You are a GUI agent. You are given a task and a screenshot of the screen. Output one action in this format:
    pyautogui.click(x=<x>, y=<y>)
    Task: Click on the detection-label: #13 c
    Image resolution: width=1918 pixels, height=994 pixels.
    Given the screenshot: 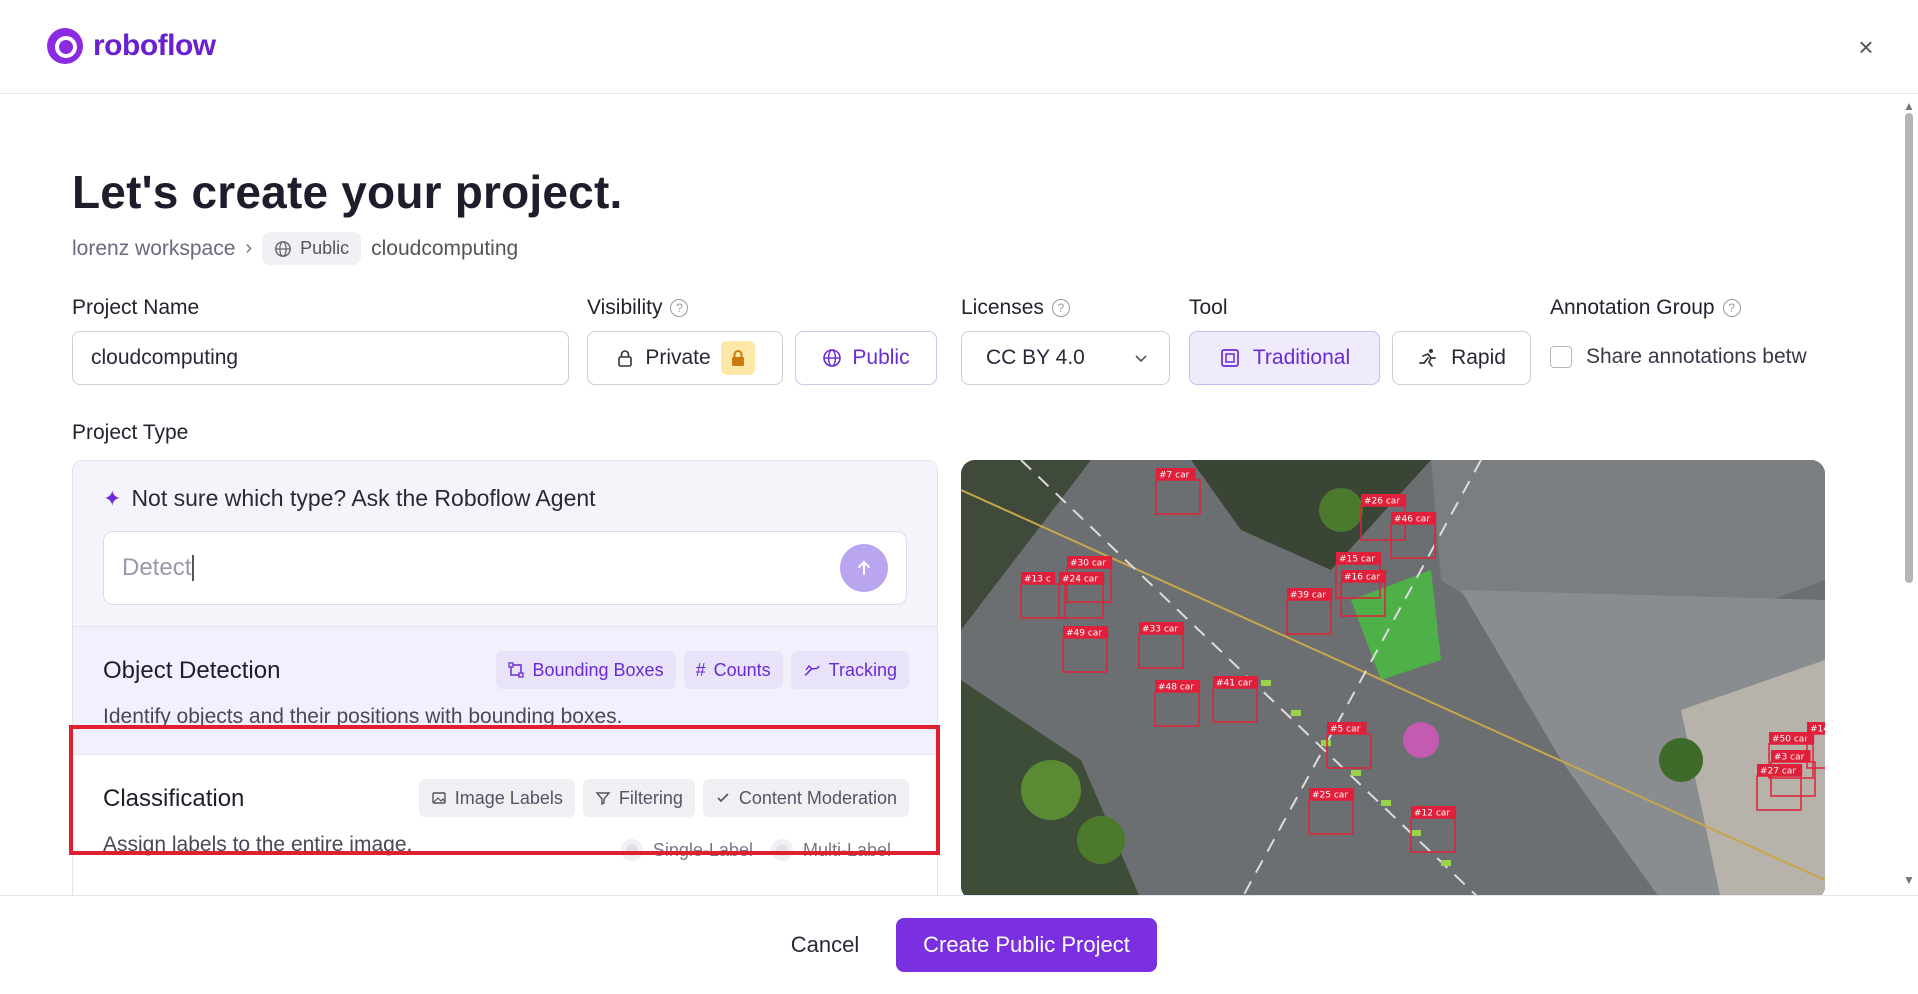 What is the action you would take?
    pyautogui.click(x=1037, y=580)
    